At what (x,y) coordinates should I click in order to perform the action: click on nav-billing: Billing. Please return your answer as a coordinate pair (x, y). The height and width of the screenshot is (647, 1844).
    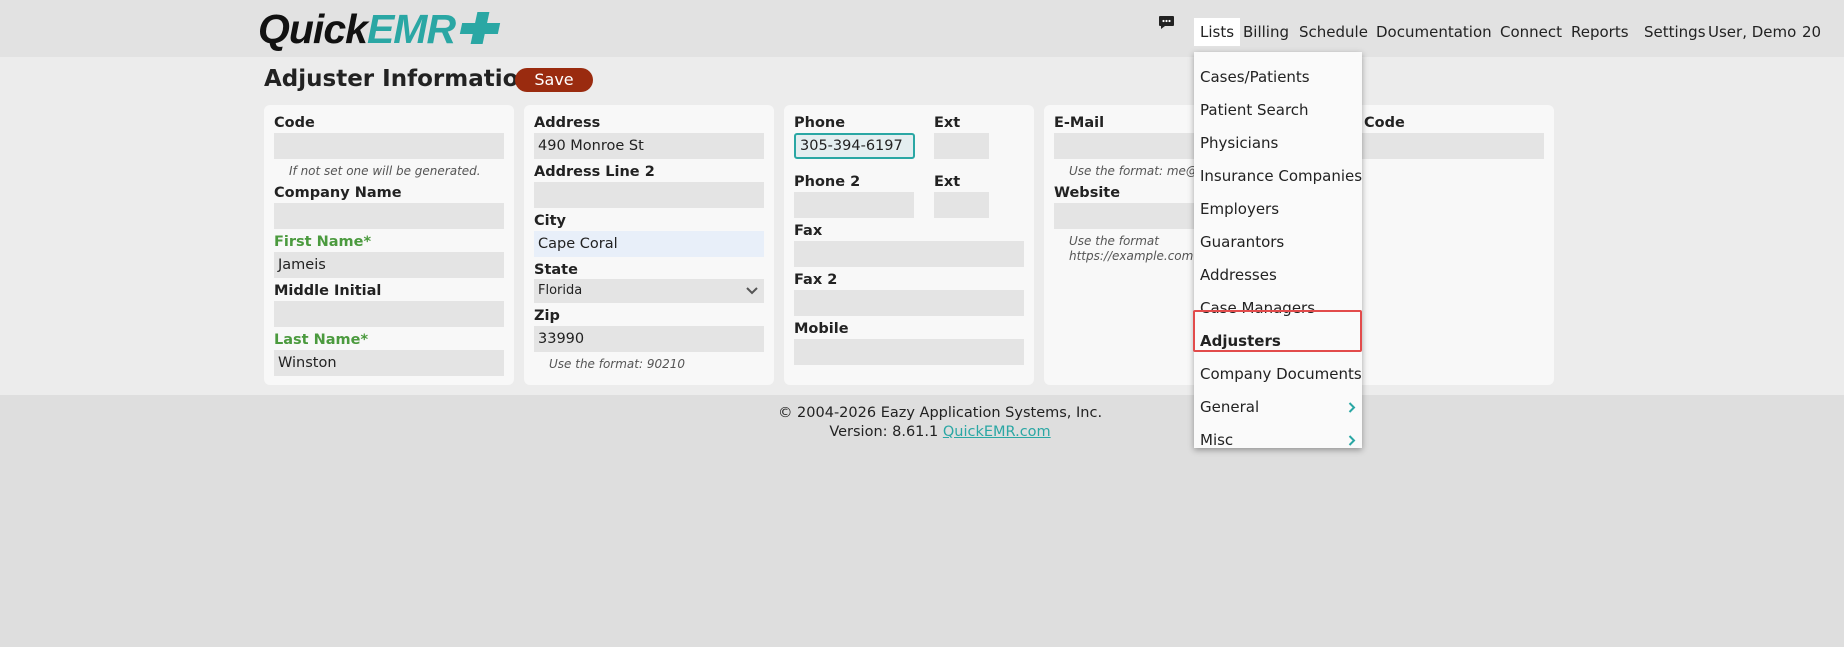
    Looking at the image, I should click on (1266, 32).